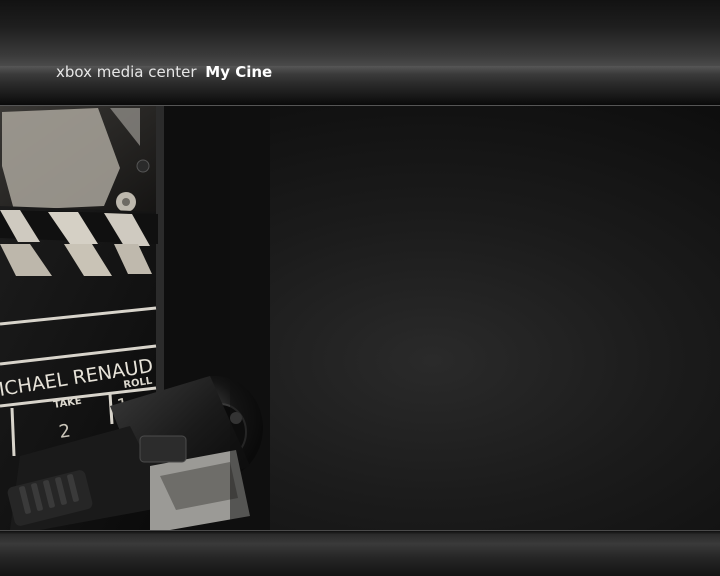 The image size is (720, 576). Describe the element at coordinates (126, 72) in the screenshot. I see `brand-label: xbox media center` at that location.